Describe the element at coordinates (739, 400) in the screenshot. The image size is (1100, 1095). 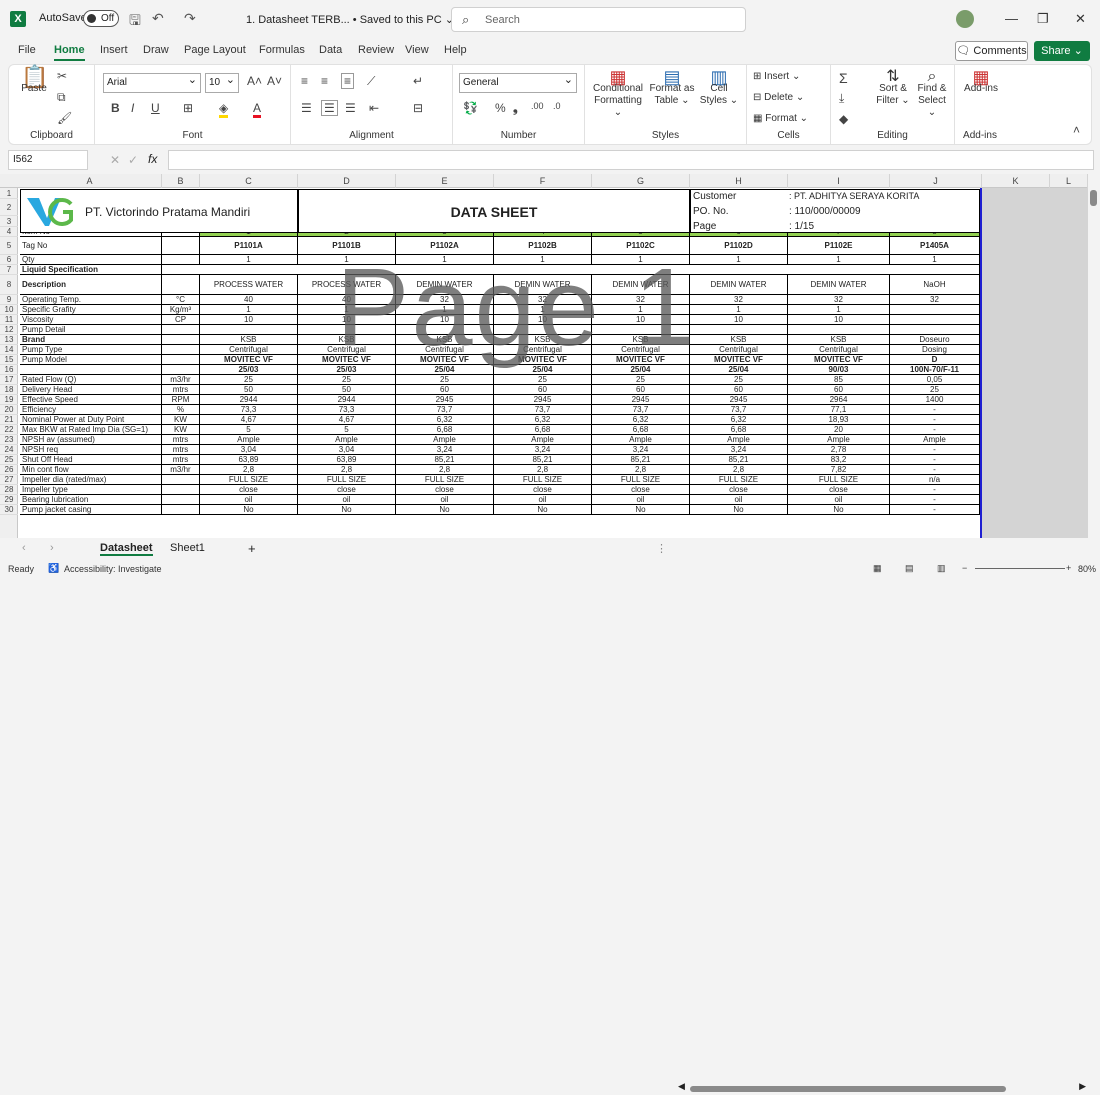
I see `param-value: 2945` at that location.